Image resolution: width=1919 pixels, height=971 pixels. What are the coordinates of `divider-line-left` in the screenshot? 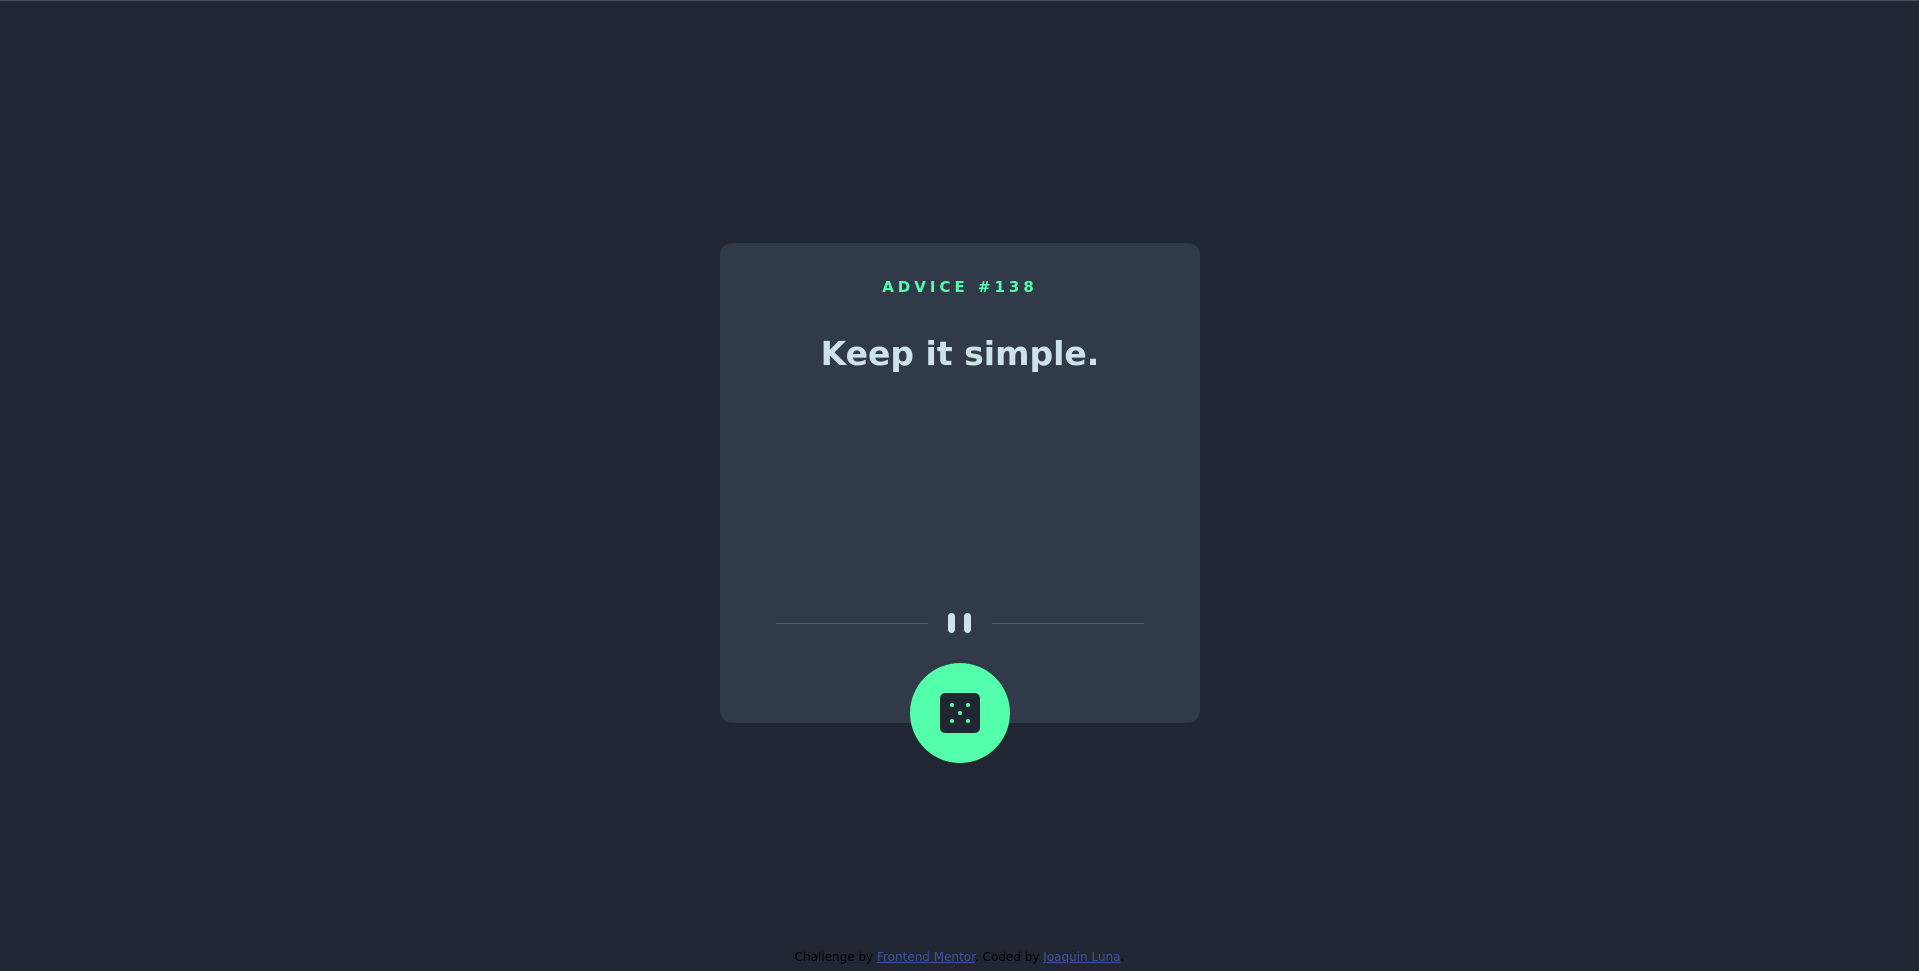 It's located at (852, 623).